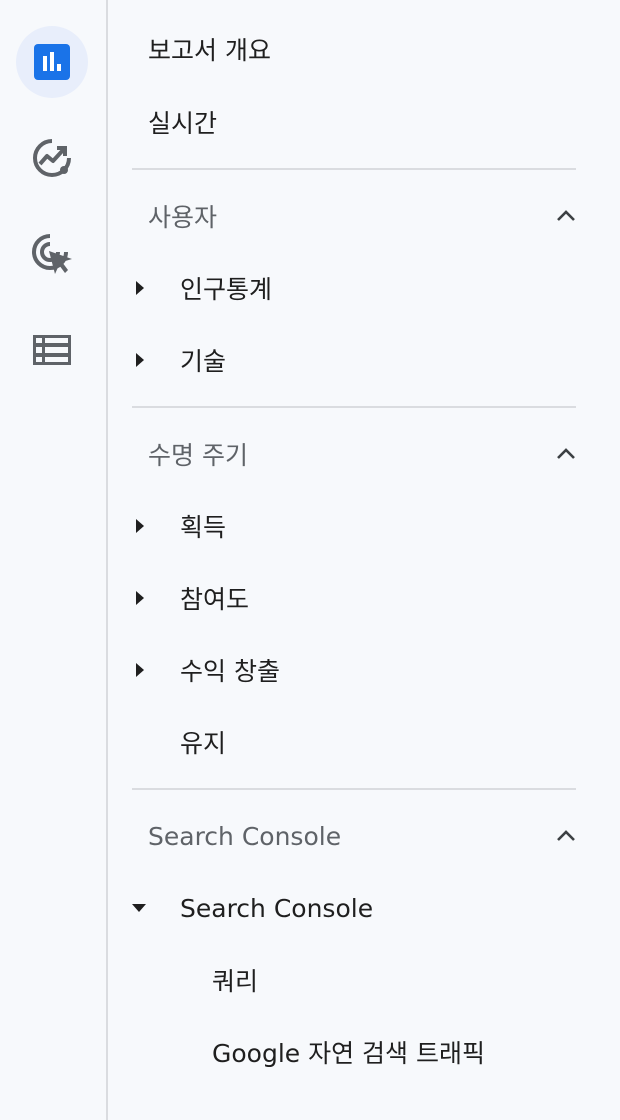 This screenshot has height=1120, width=620. Describe the element at coordinates (183, 217) in the screenshot. I see `section-title: 사용자` at that location.